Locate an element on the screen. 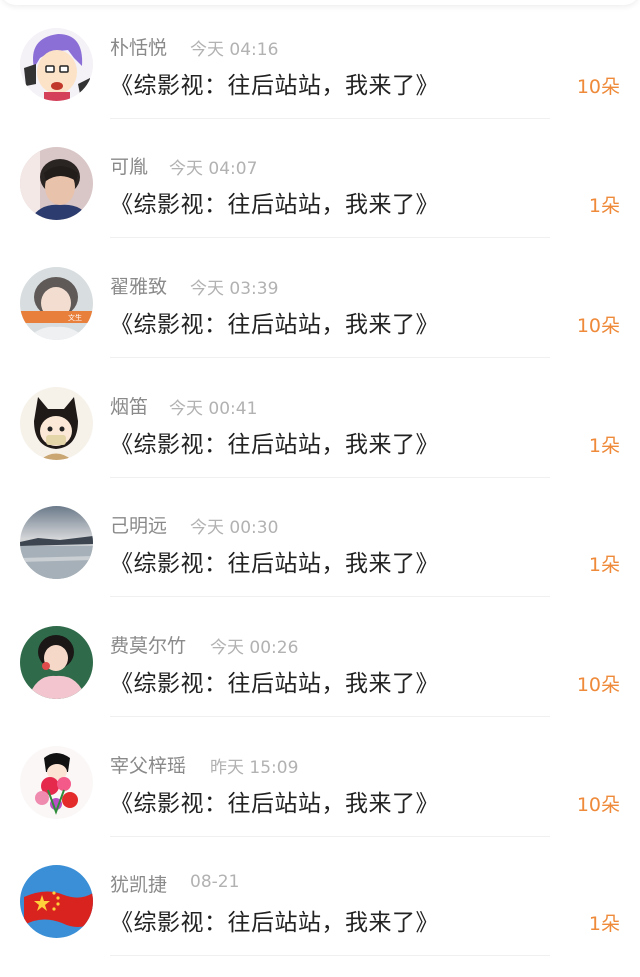 This screenshot has height=977, width=640. list-item: 文生 翟雅致 今天 03:39 《综影视：往后站站，我来了》 10朵 is located at coordinates (320, 298).